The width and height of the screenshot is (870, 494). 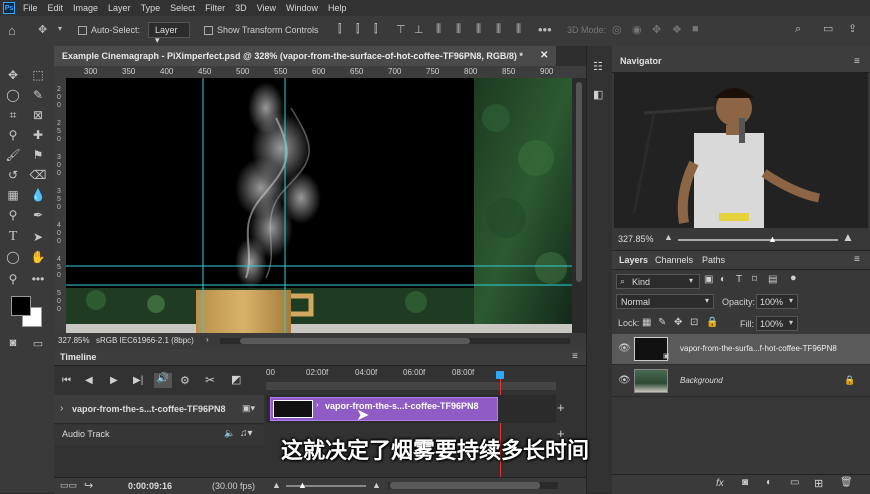 I want to click on settings-gear-icon: ⚙, so click(x=185, y=380).